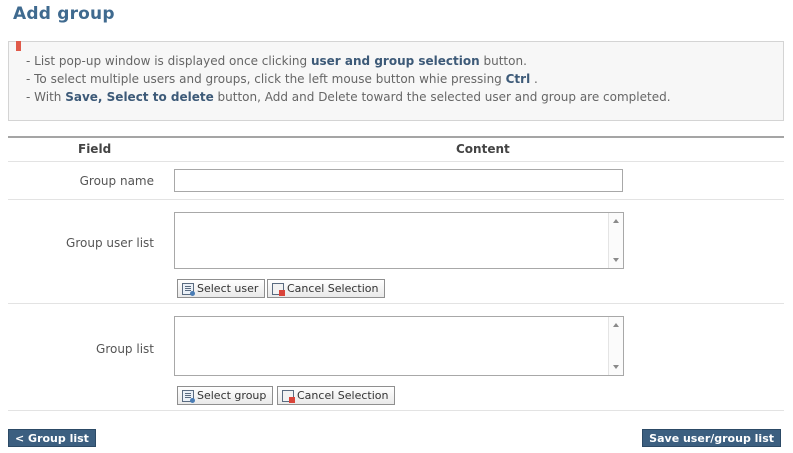  I want to click on group-name-label: Group name, so click(116, 181).